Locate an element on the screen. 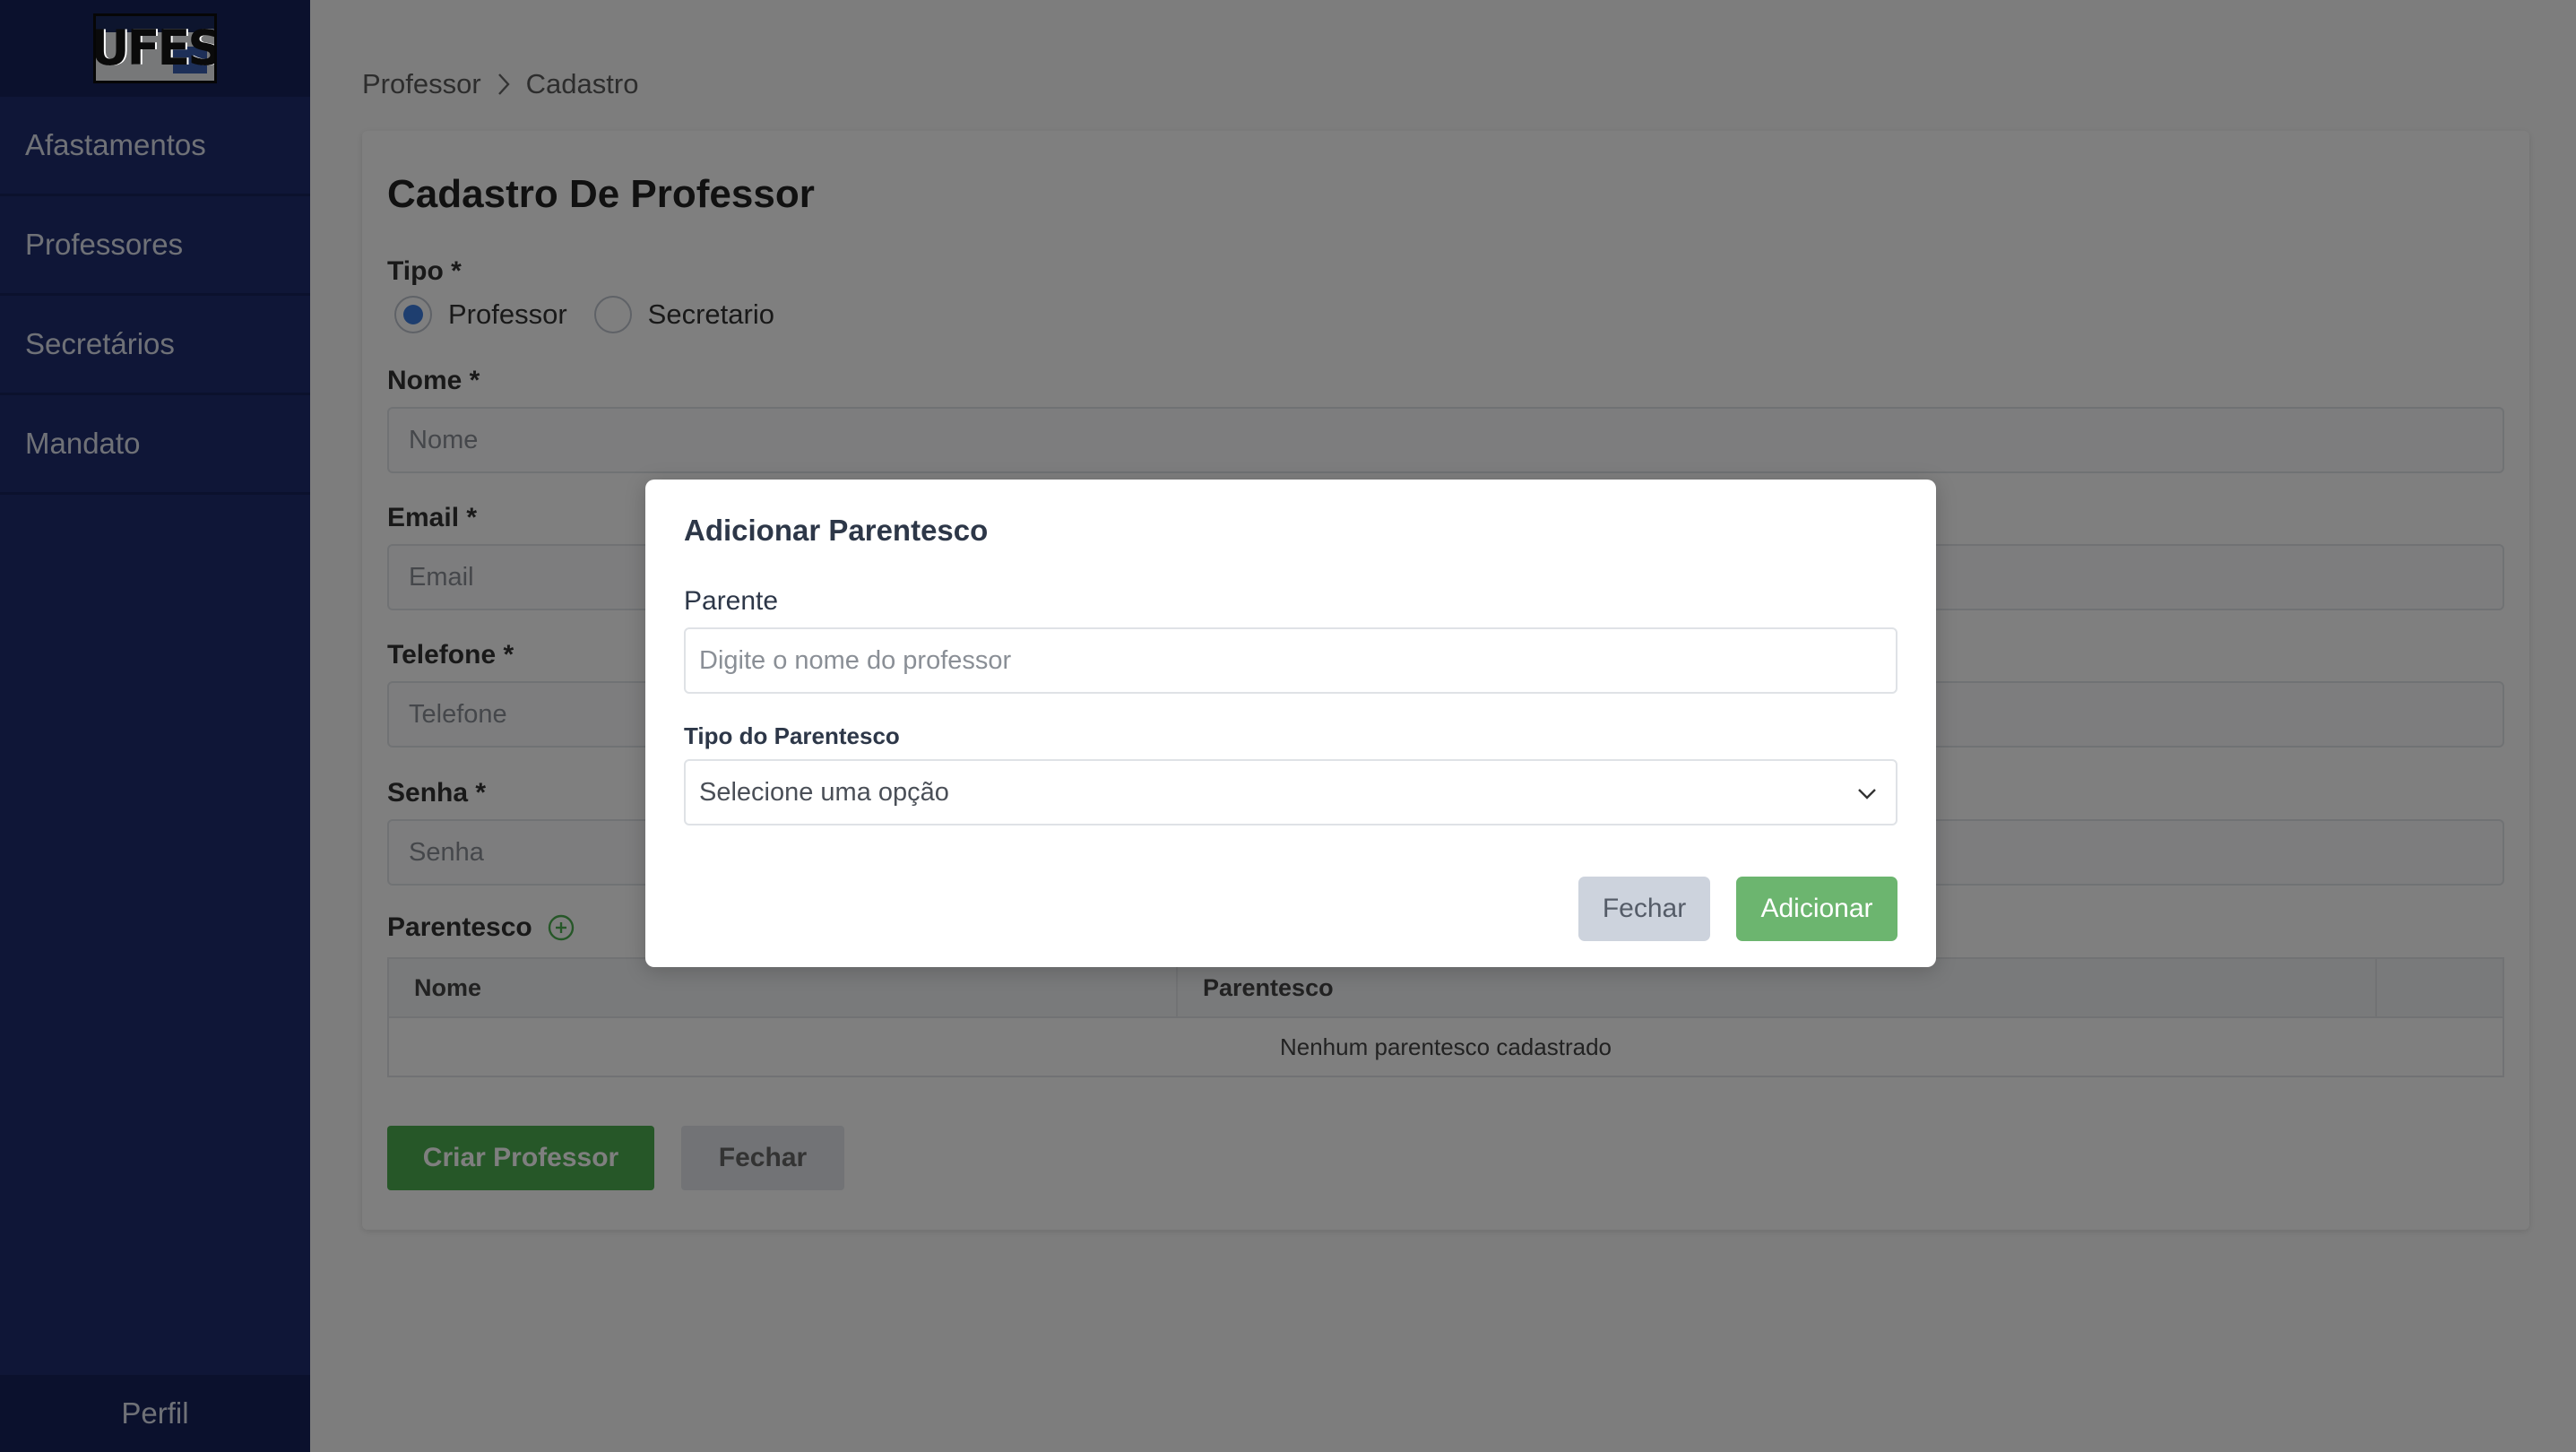 This screenshot has height=1452, width=2576. modal-close-button: Fechar is located at coordinates (1644, 909).